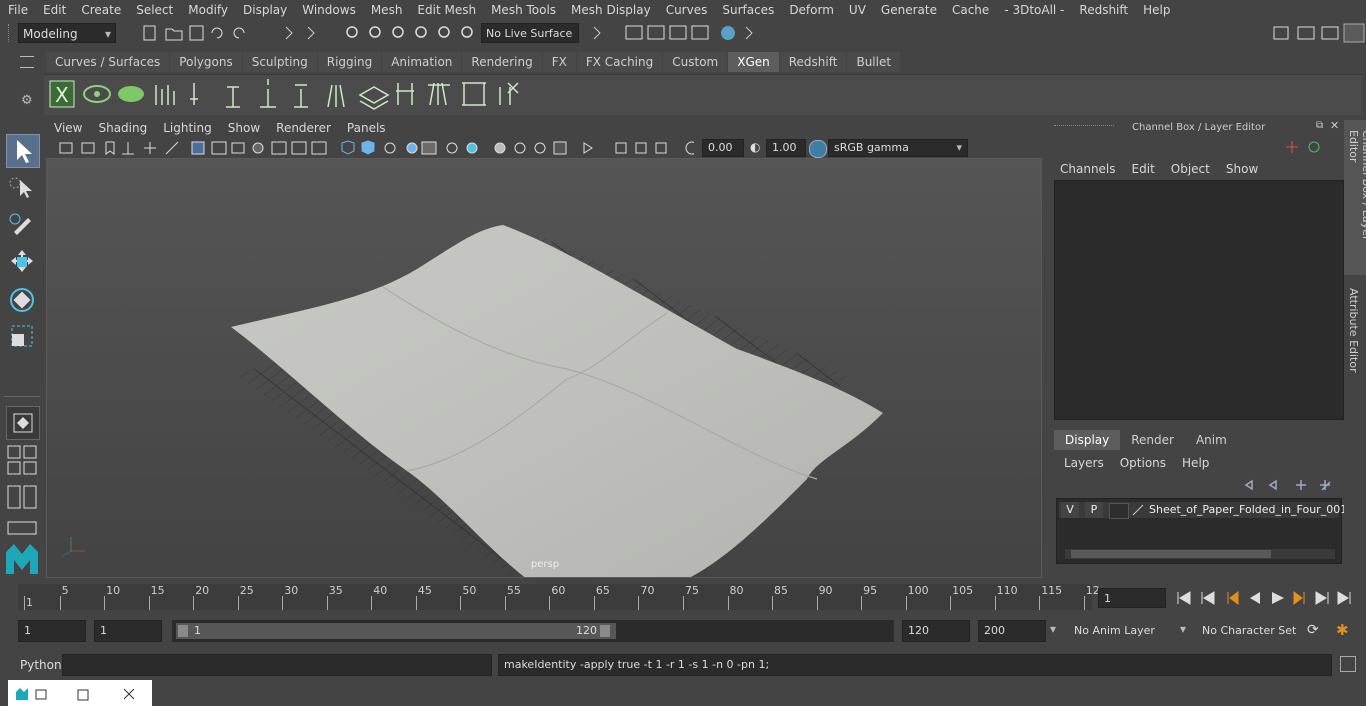  Describe the element at coordinates (1119, 511) in the screenshot. I see `layer-display-type` at that location.